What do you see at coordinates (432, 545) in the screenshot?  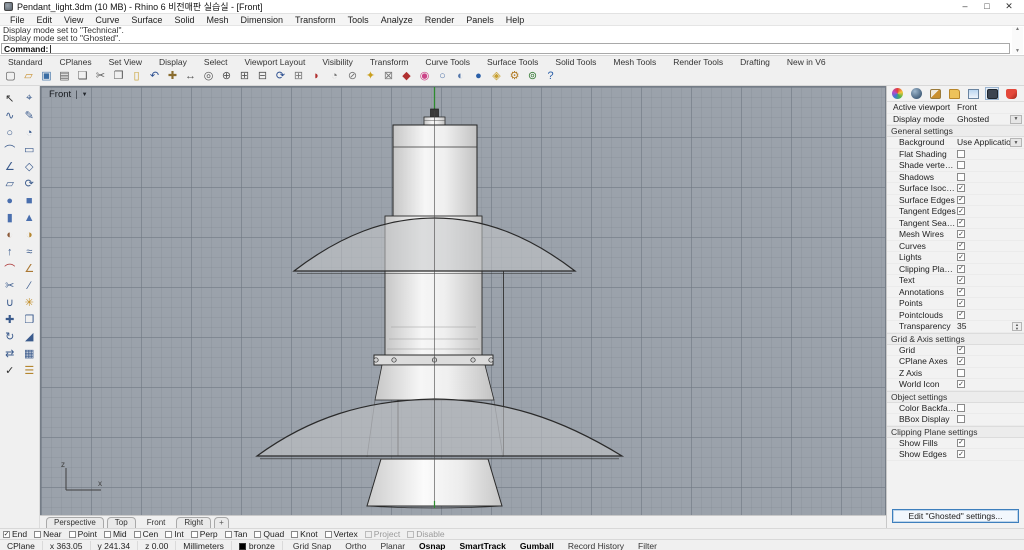 I see `toggle-osnap: Osnap` at bounding box center [432, 545].